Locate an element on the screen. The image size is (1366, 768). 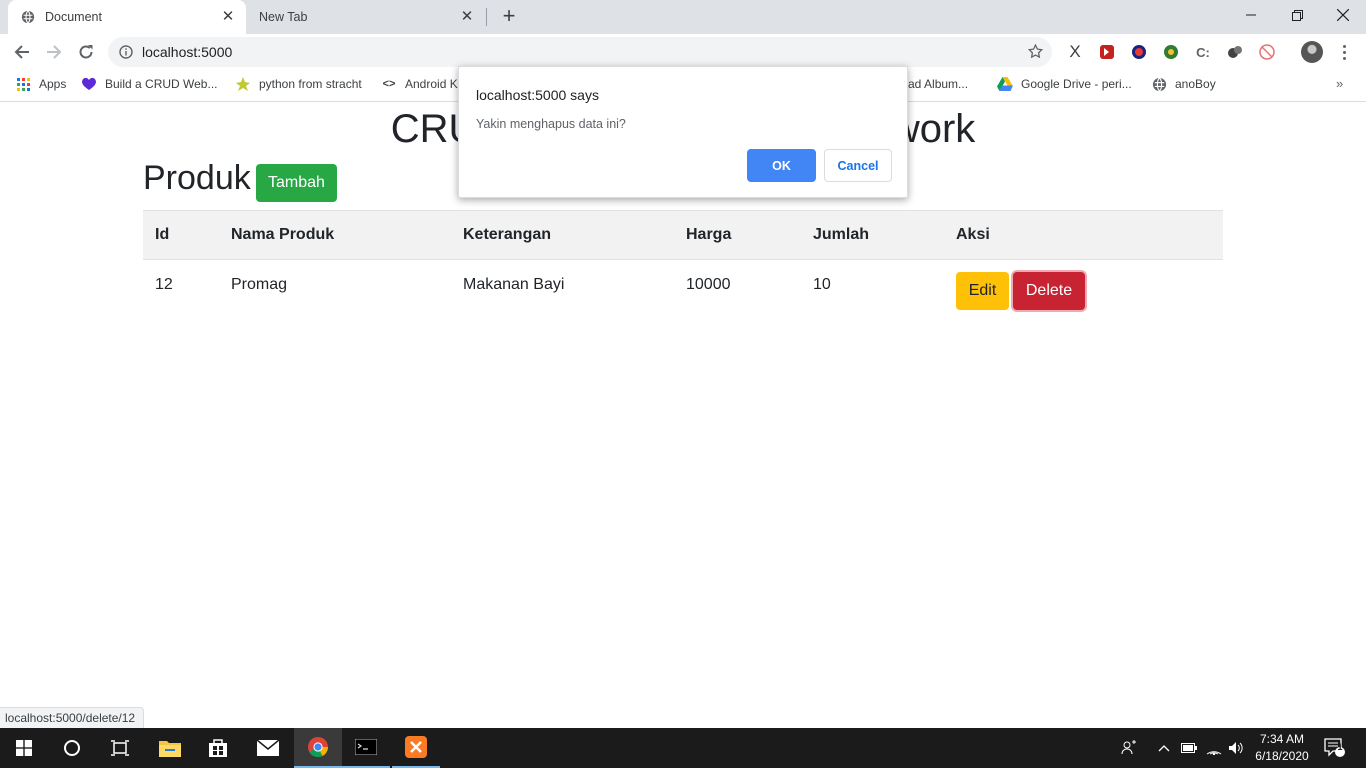
close-window-button is located at coordinates (1343, 15).